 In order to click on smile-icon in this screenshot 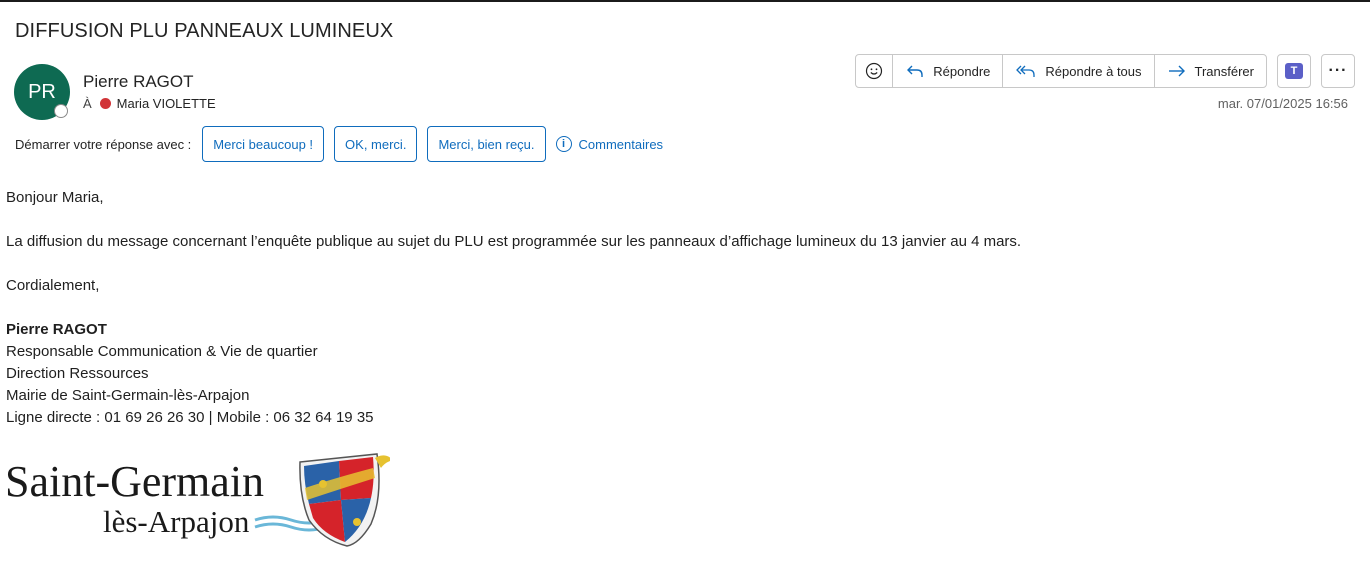, I will do `click(874, 71)`.